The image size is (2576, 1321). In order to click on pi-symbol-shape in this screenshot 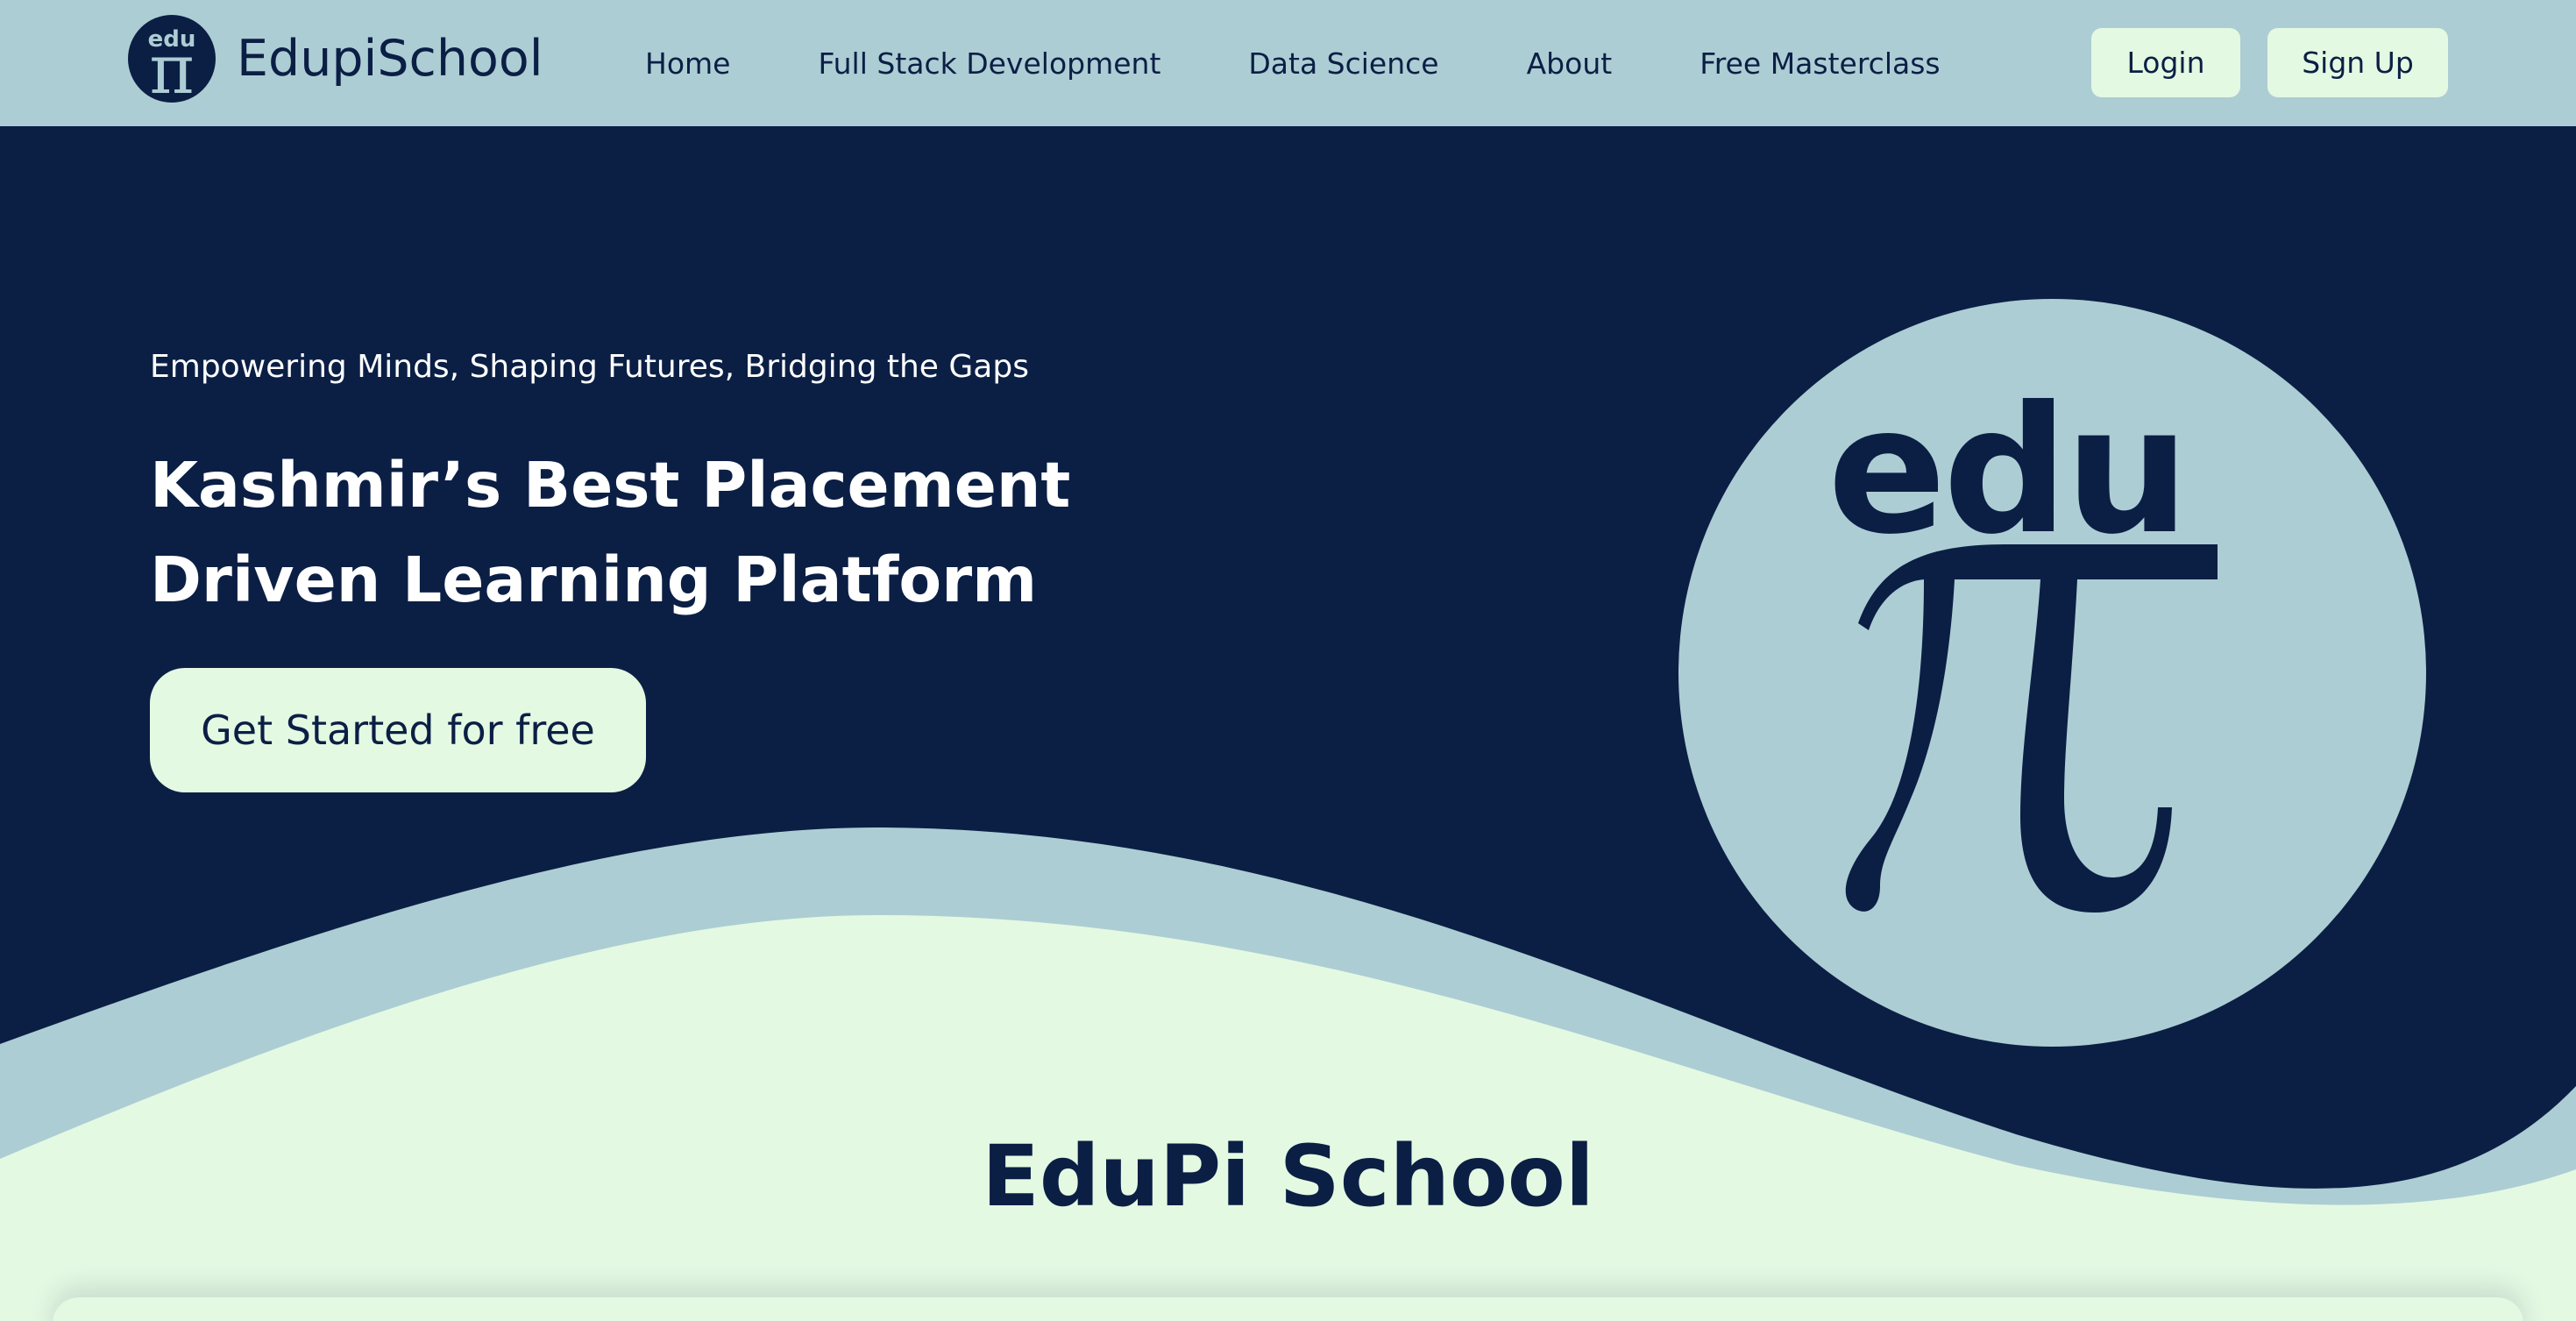, I will do `click(2032, 728)`.